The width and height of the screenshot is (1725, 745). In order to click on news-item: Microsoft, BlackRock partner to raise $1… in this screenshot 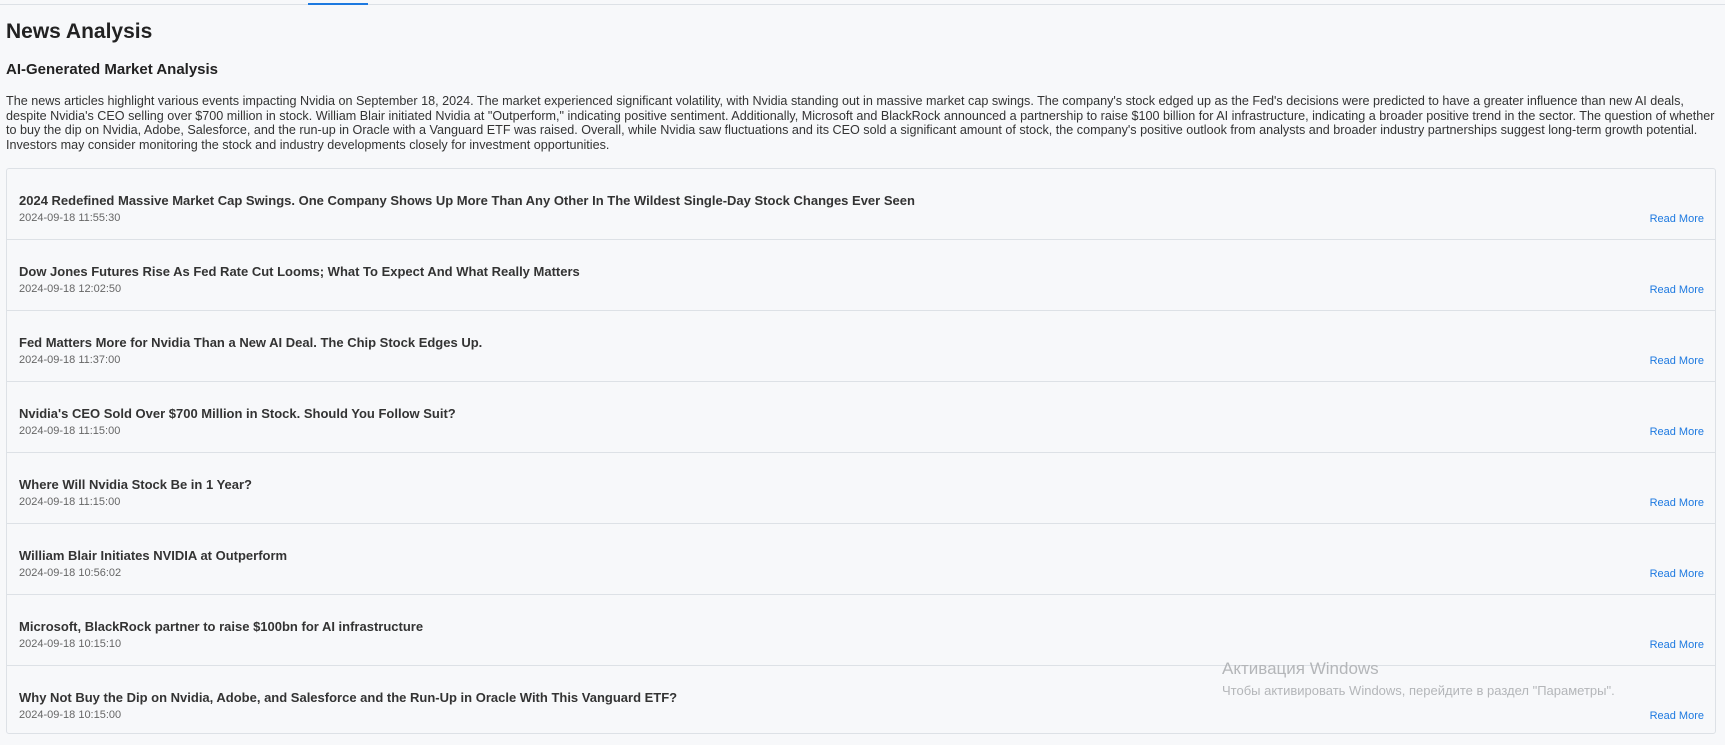, I will do `click(861, 630)`.